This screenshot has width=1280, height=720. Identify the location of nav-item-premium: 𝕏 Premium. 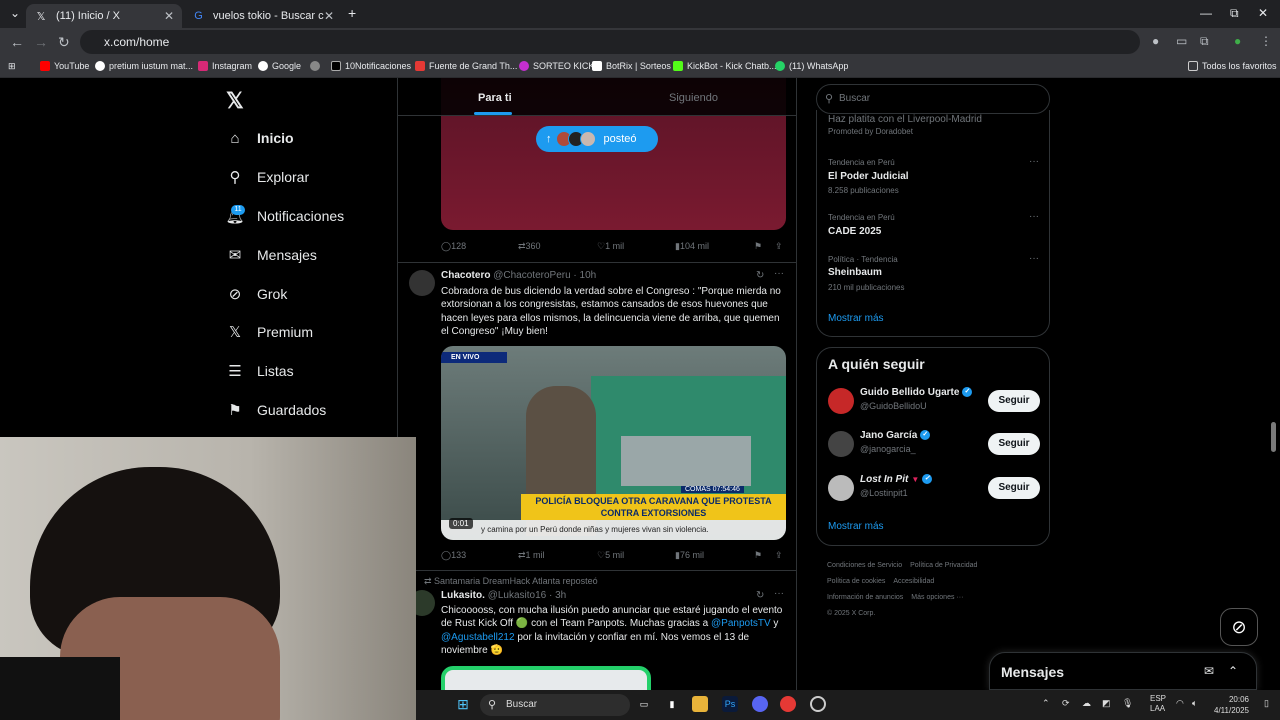
(269, 332).